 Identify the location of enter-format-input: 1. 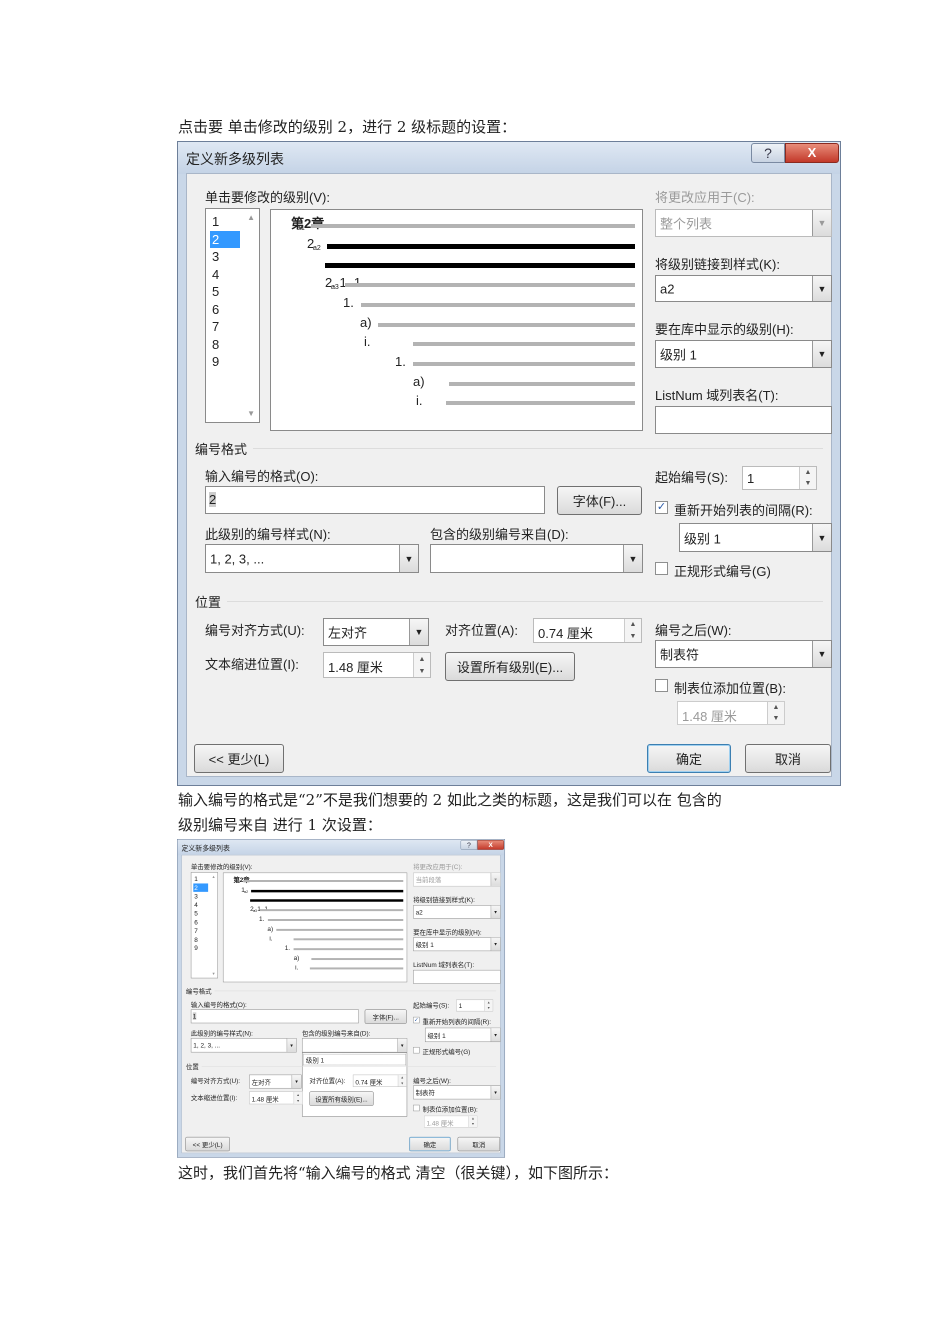
(274, 1016).